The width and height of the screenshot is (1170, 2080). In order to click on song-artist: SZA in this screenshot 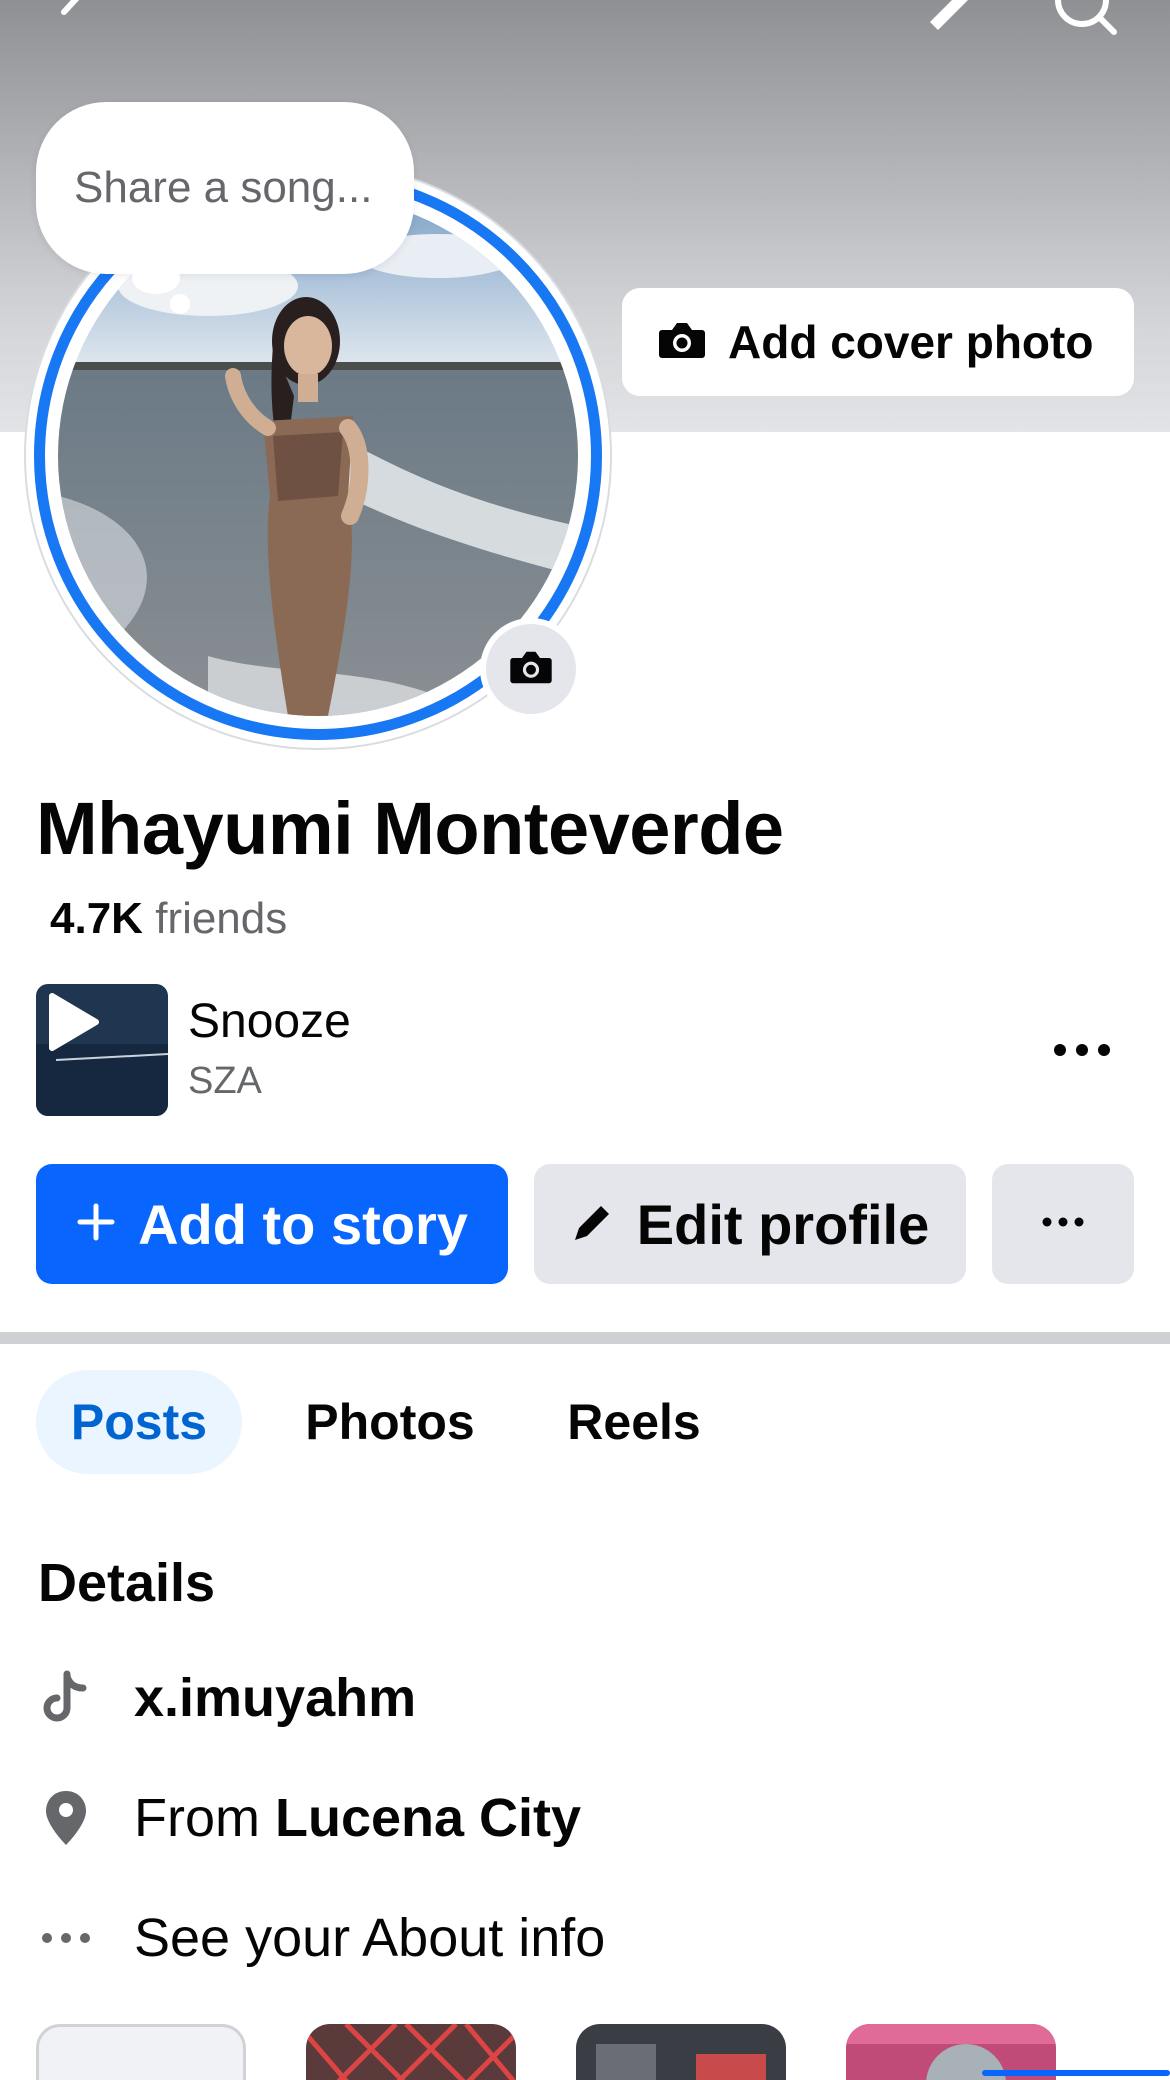, I will do `click(225, 1081)`.